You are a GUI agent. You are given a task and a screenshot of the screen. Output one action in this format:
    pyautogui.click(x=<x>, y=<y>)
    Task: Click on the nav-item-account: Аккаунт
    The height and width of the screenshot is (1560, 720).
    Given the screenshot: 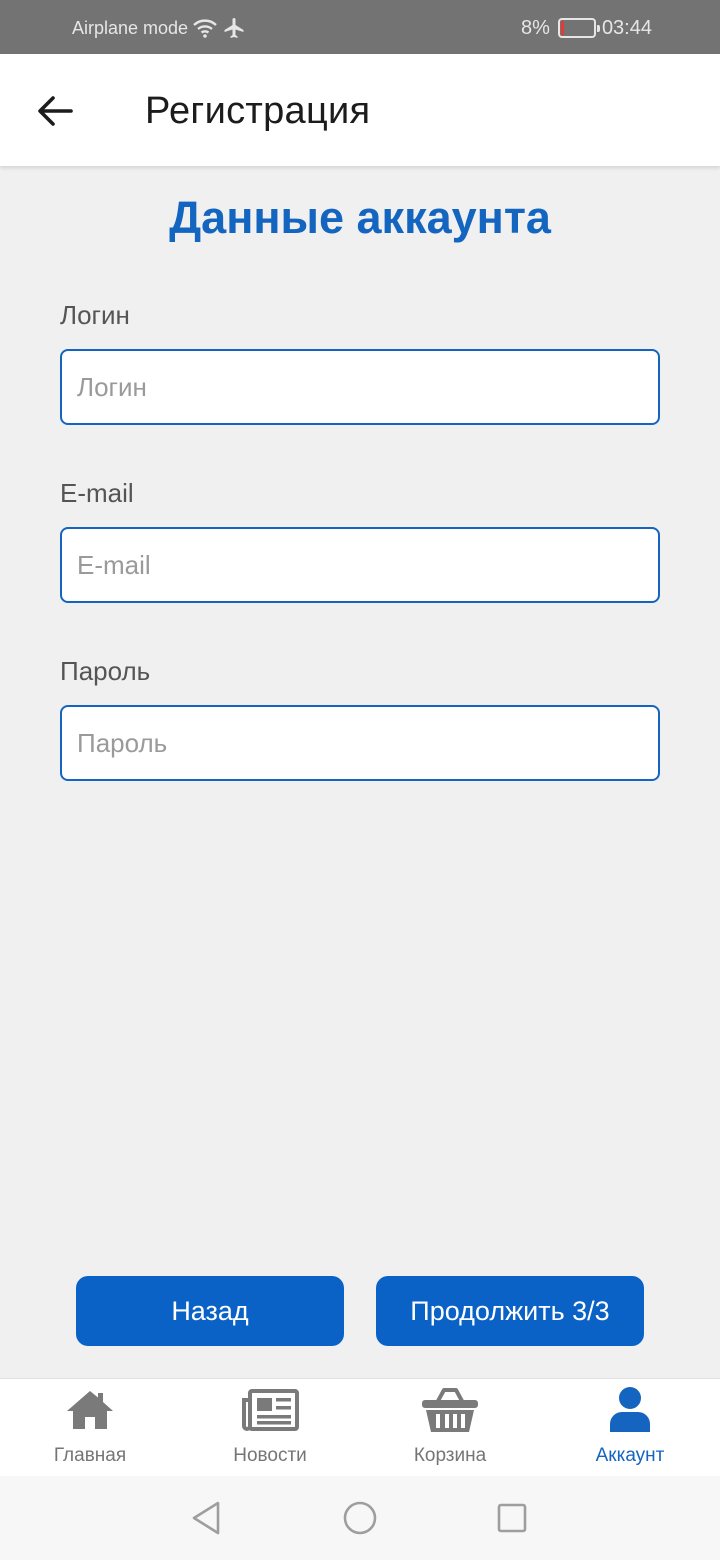 What is the action you would take?
    pyautogui.click(x=630, y=1428)
    